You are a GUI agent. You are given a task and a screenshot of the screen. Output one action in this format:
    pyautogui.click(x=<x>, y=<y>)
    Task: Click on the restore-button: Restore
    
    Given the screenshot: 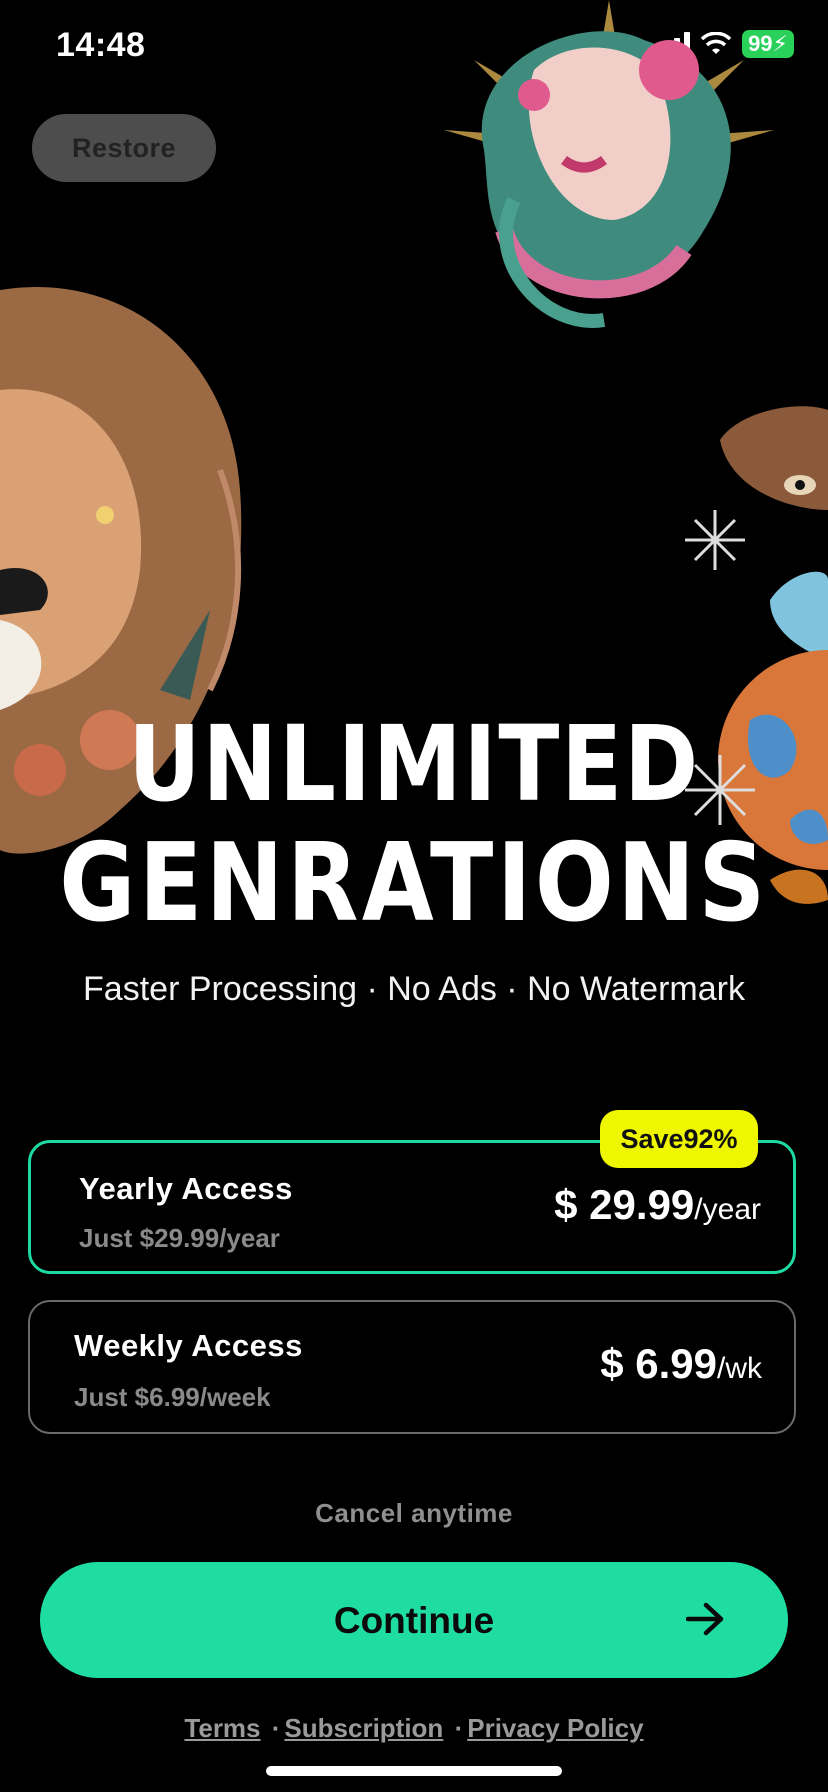 What is the action you would take?
    pyautogui.click(x=124, y=148)
    